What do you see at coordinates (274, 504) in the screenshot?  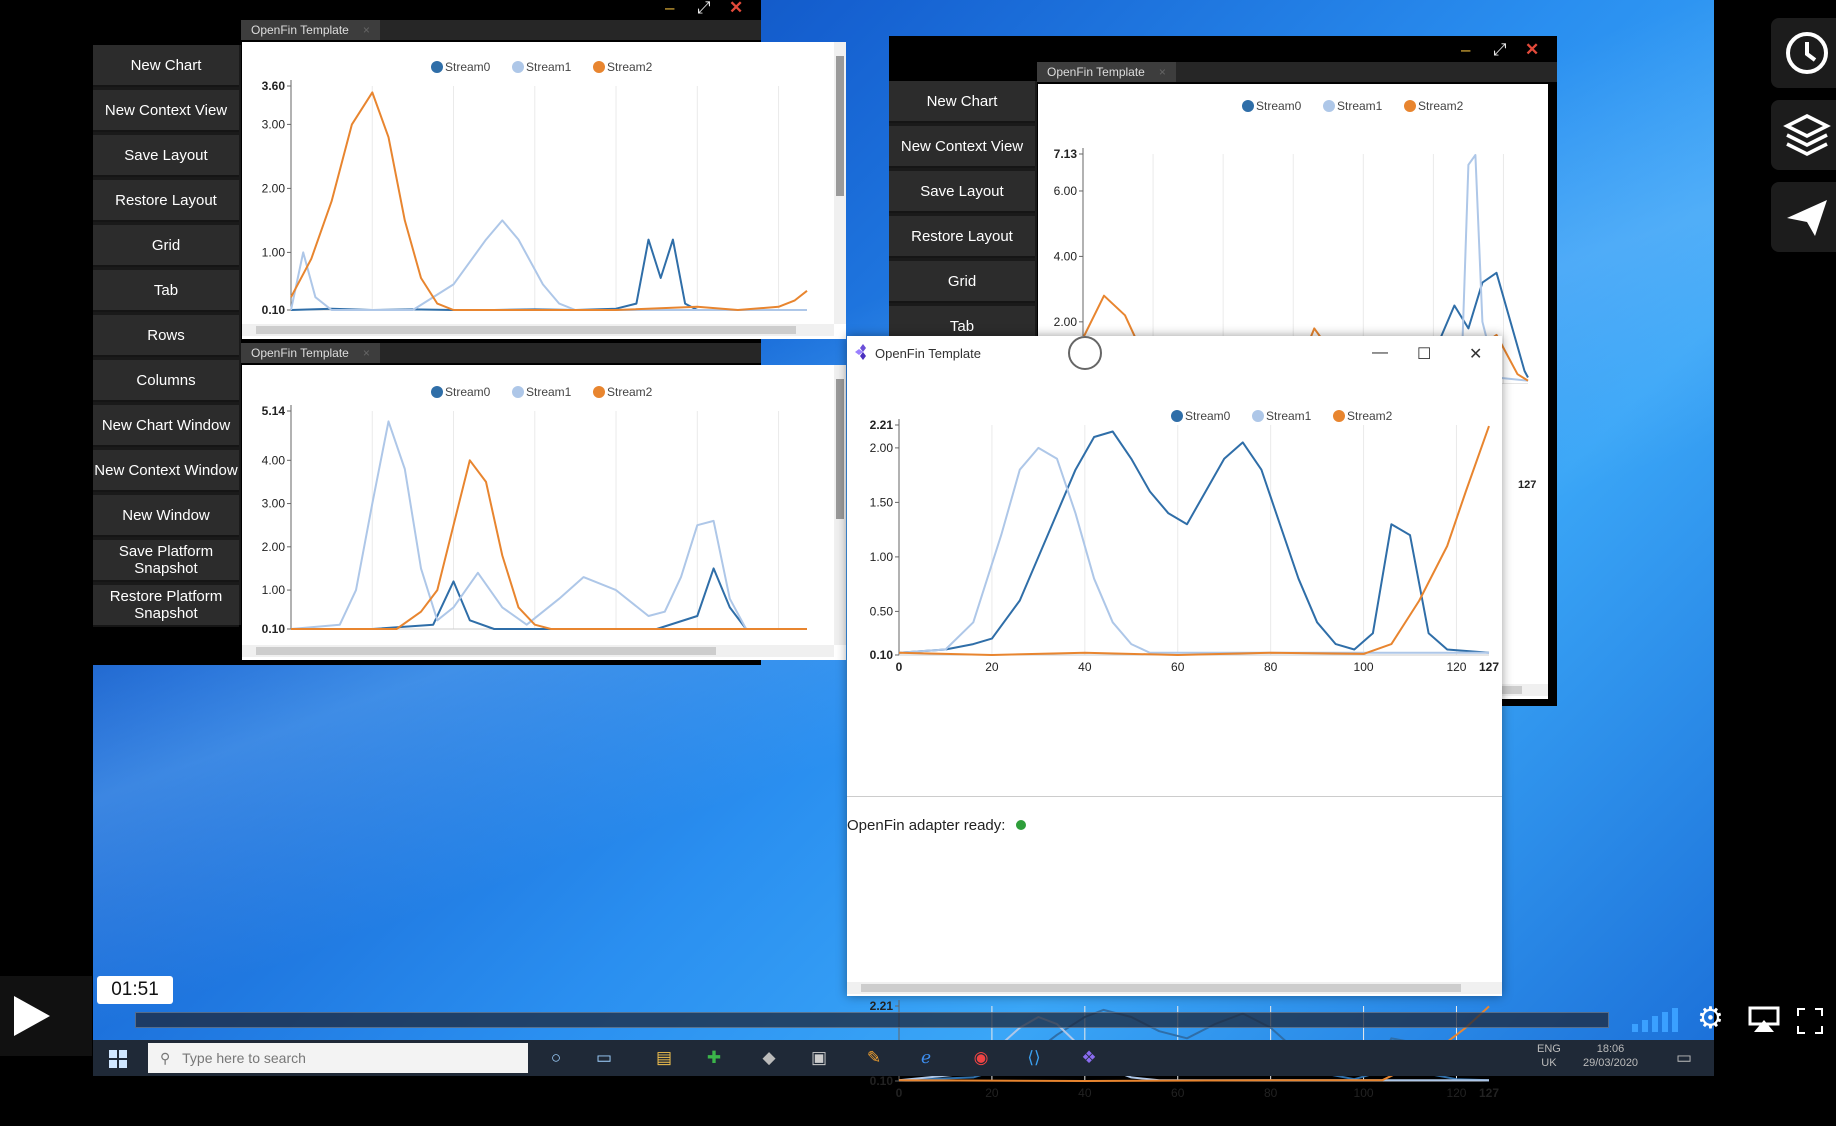 I see `y-tick-label: 3.00` at bounding box center [274, 504].